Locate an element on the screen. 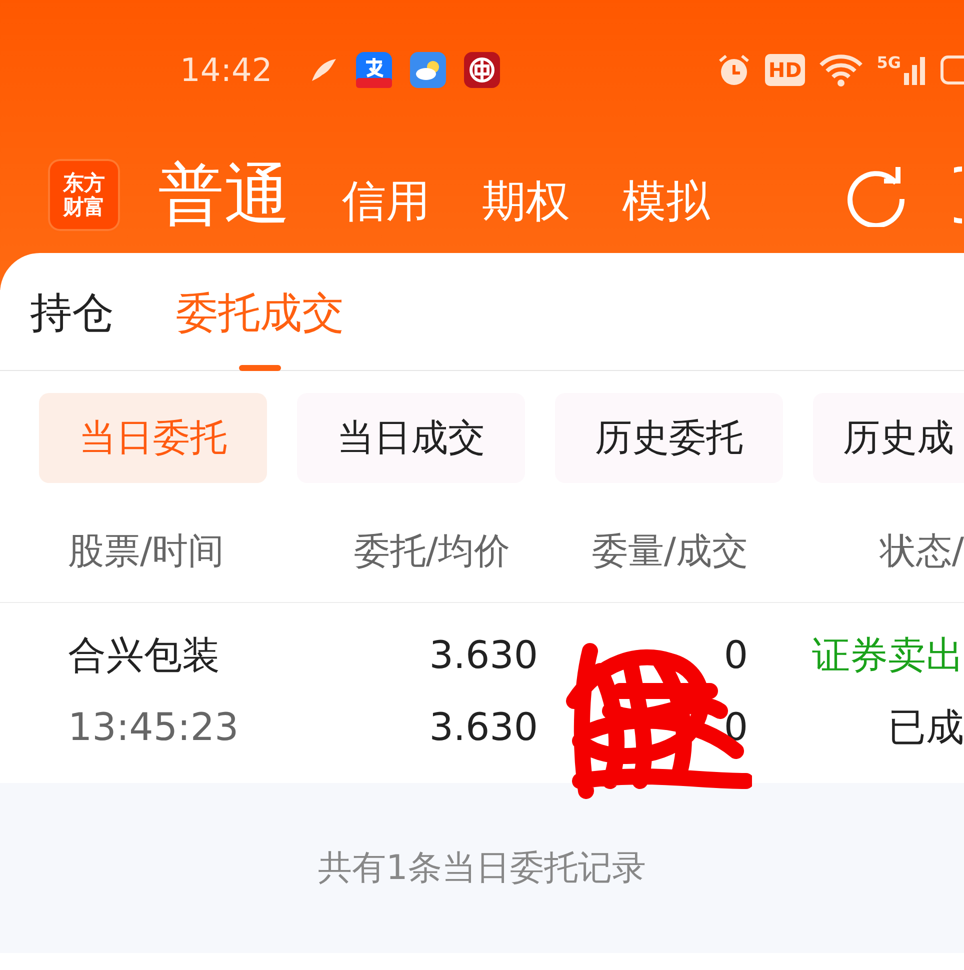 This screenshot has height=970, width=964. table-cell-text: 13:45:23 is located at coordinates (153, 727).